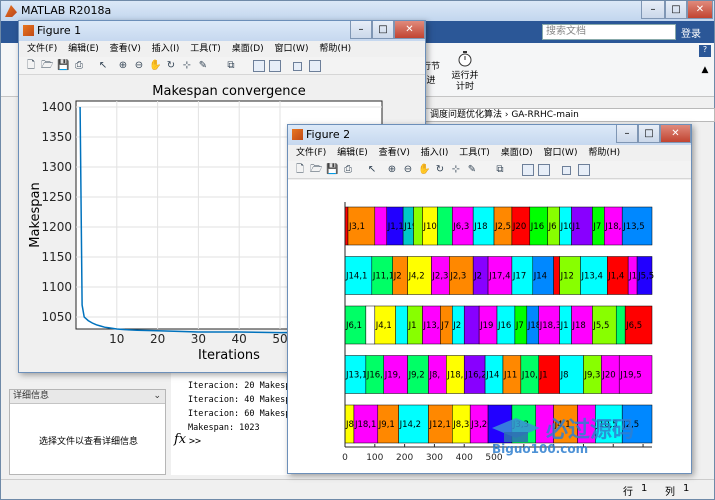 Image resolution: width=715 pixels, height=500 pixels. I want to click on task-label: J16, so click(537, 227).